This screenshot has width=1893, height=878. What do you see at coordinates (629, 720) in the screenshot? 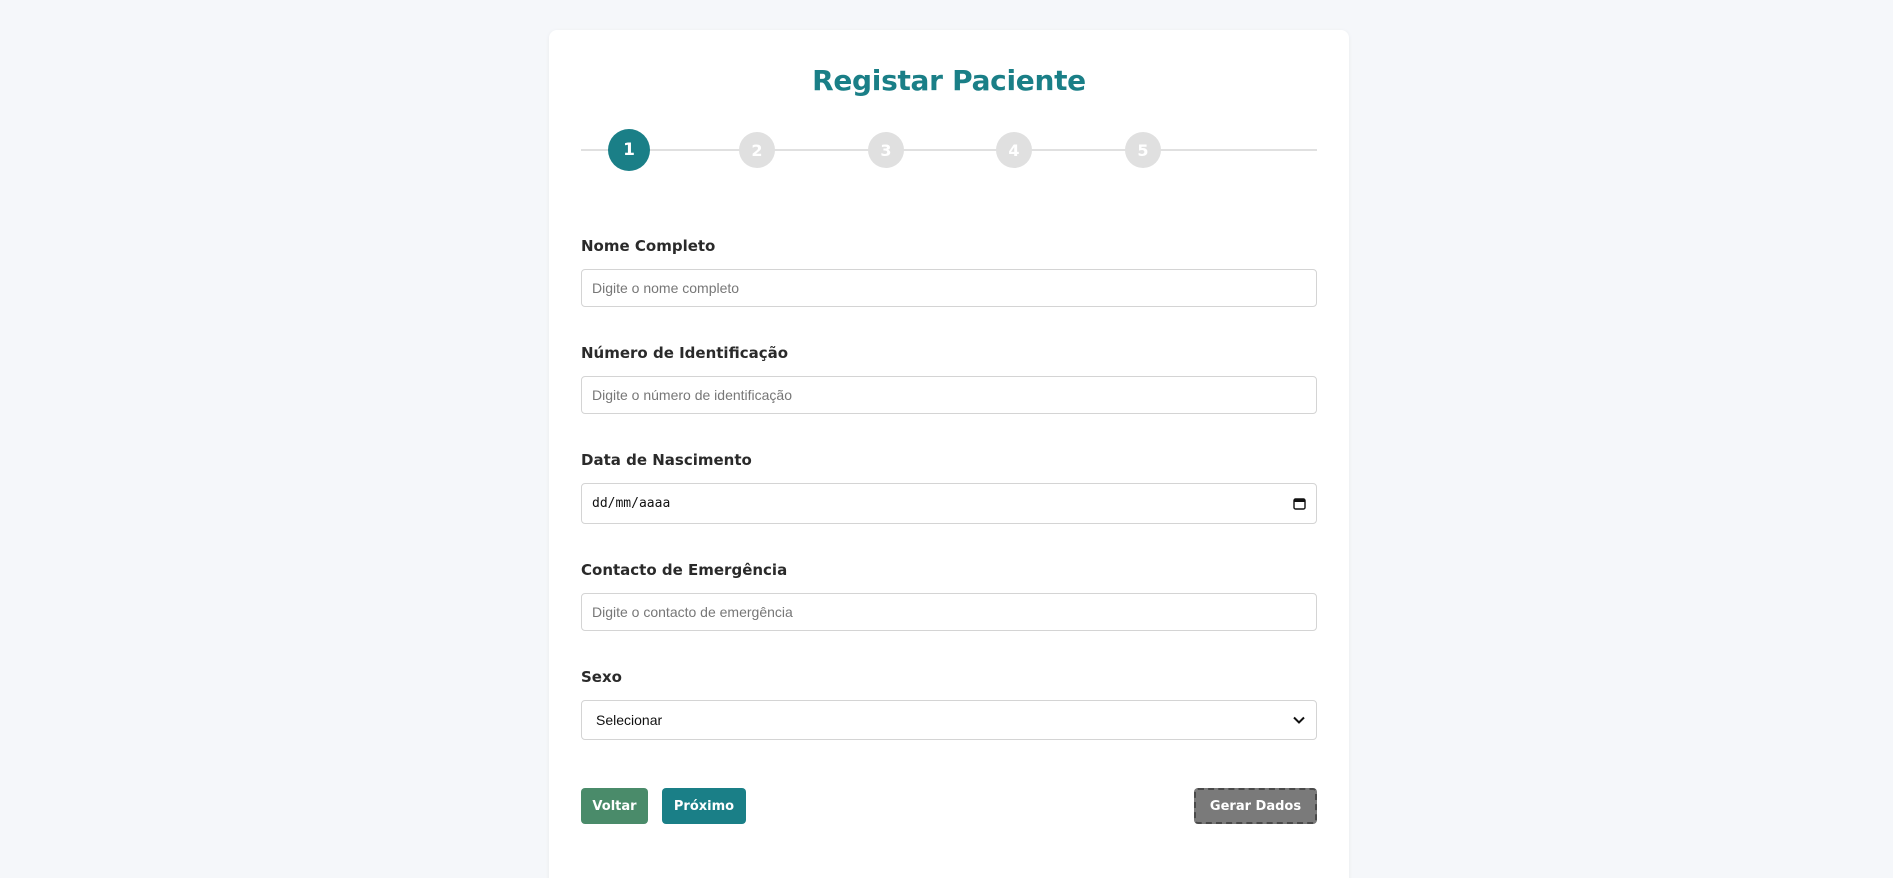
I see `sex-select-value: Selecionar` at bounding box center [629, 720].